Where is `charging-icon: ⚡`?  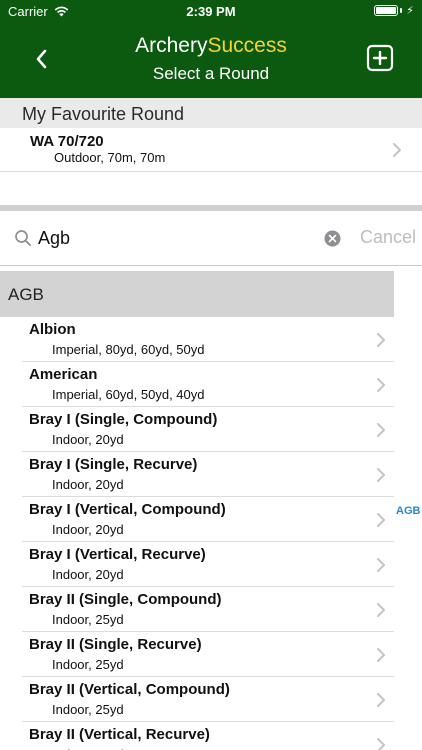
charging-icon: ⚡ is located at coordinates (410, 11).